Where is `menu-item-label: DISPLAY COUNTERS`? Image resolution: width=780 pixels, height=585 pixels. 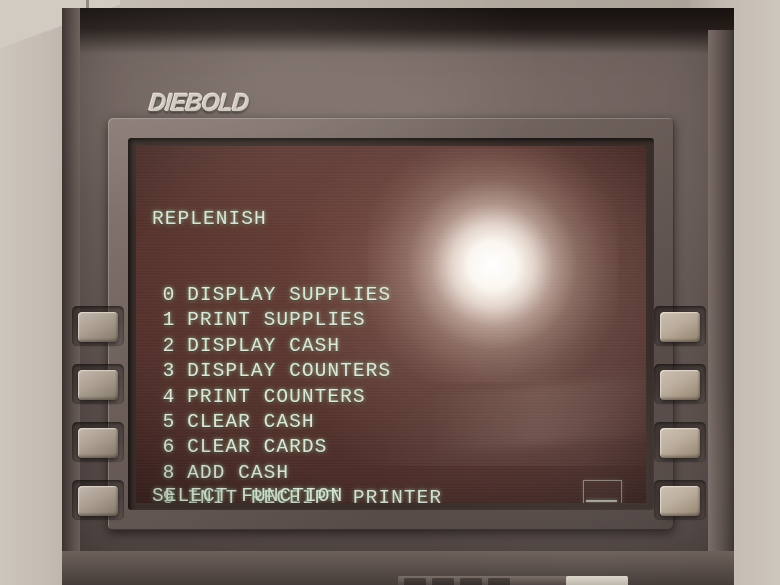 menu-item-label: DISPLAY COUNTERS is located at coordinates (289, 371).